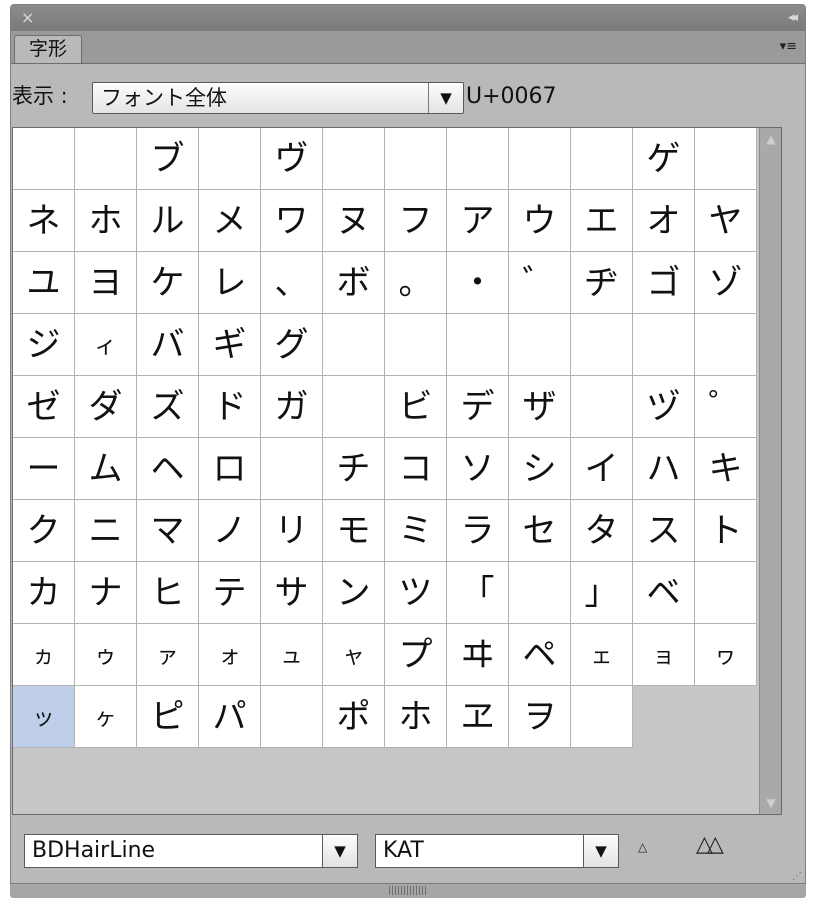 The width and height of the screenshot is (816, 914). What do you see at coordinates (230, 283) in the screenshot?
I see `glyph-cell: レ` at bounding box center [230, 283].